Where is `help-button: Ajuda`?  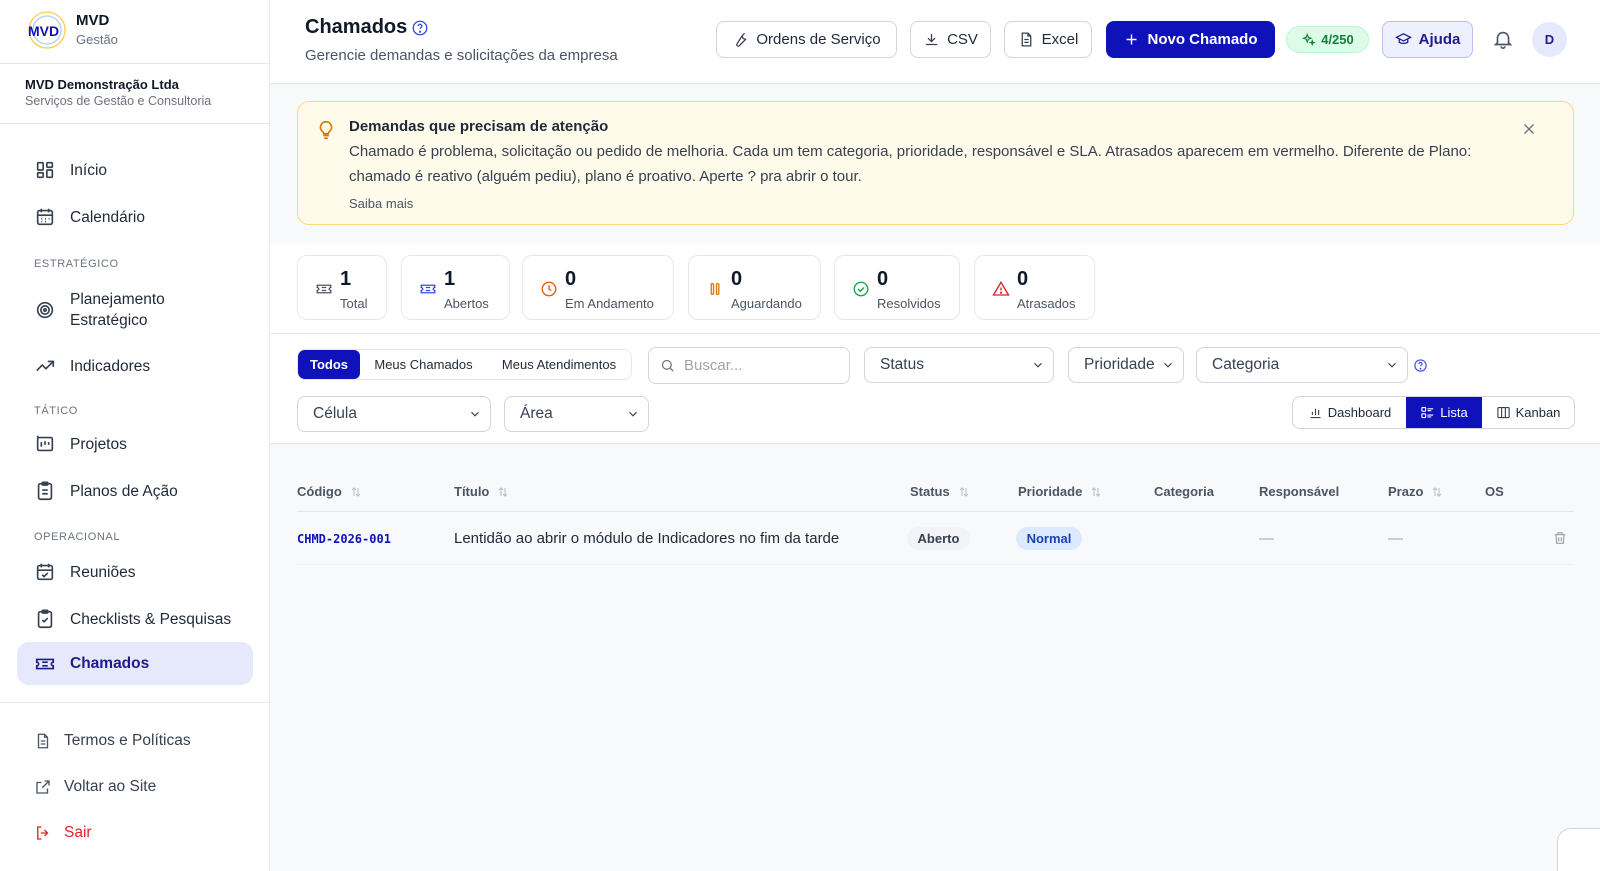
help-button: Ajuda is located at coordinates (1427, 39).